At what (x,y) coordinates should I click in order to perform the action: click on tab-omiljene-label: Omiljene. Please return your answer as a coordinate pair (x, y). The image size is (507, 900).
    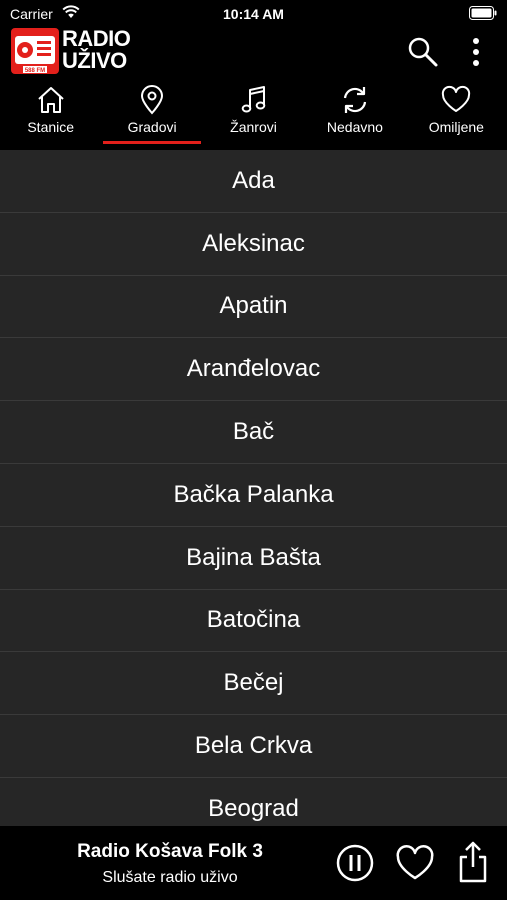
    Looking at the image, I should click on (456, 127).